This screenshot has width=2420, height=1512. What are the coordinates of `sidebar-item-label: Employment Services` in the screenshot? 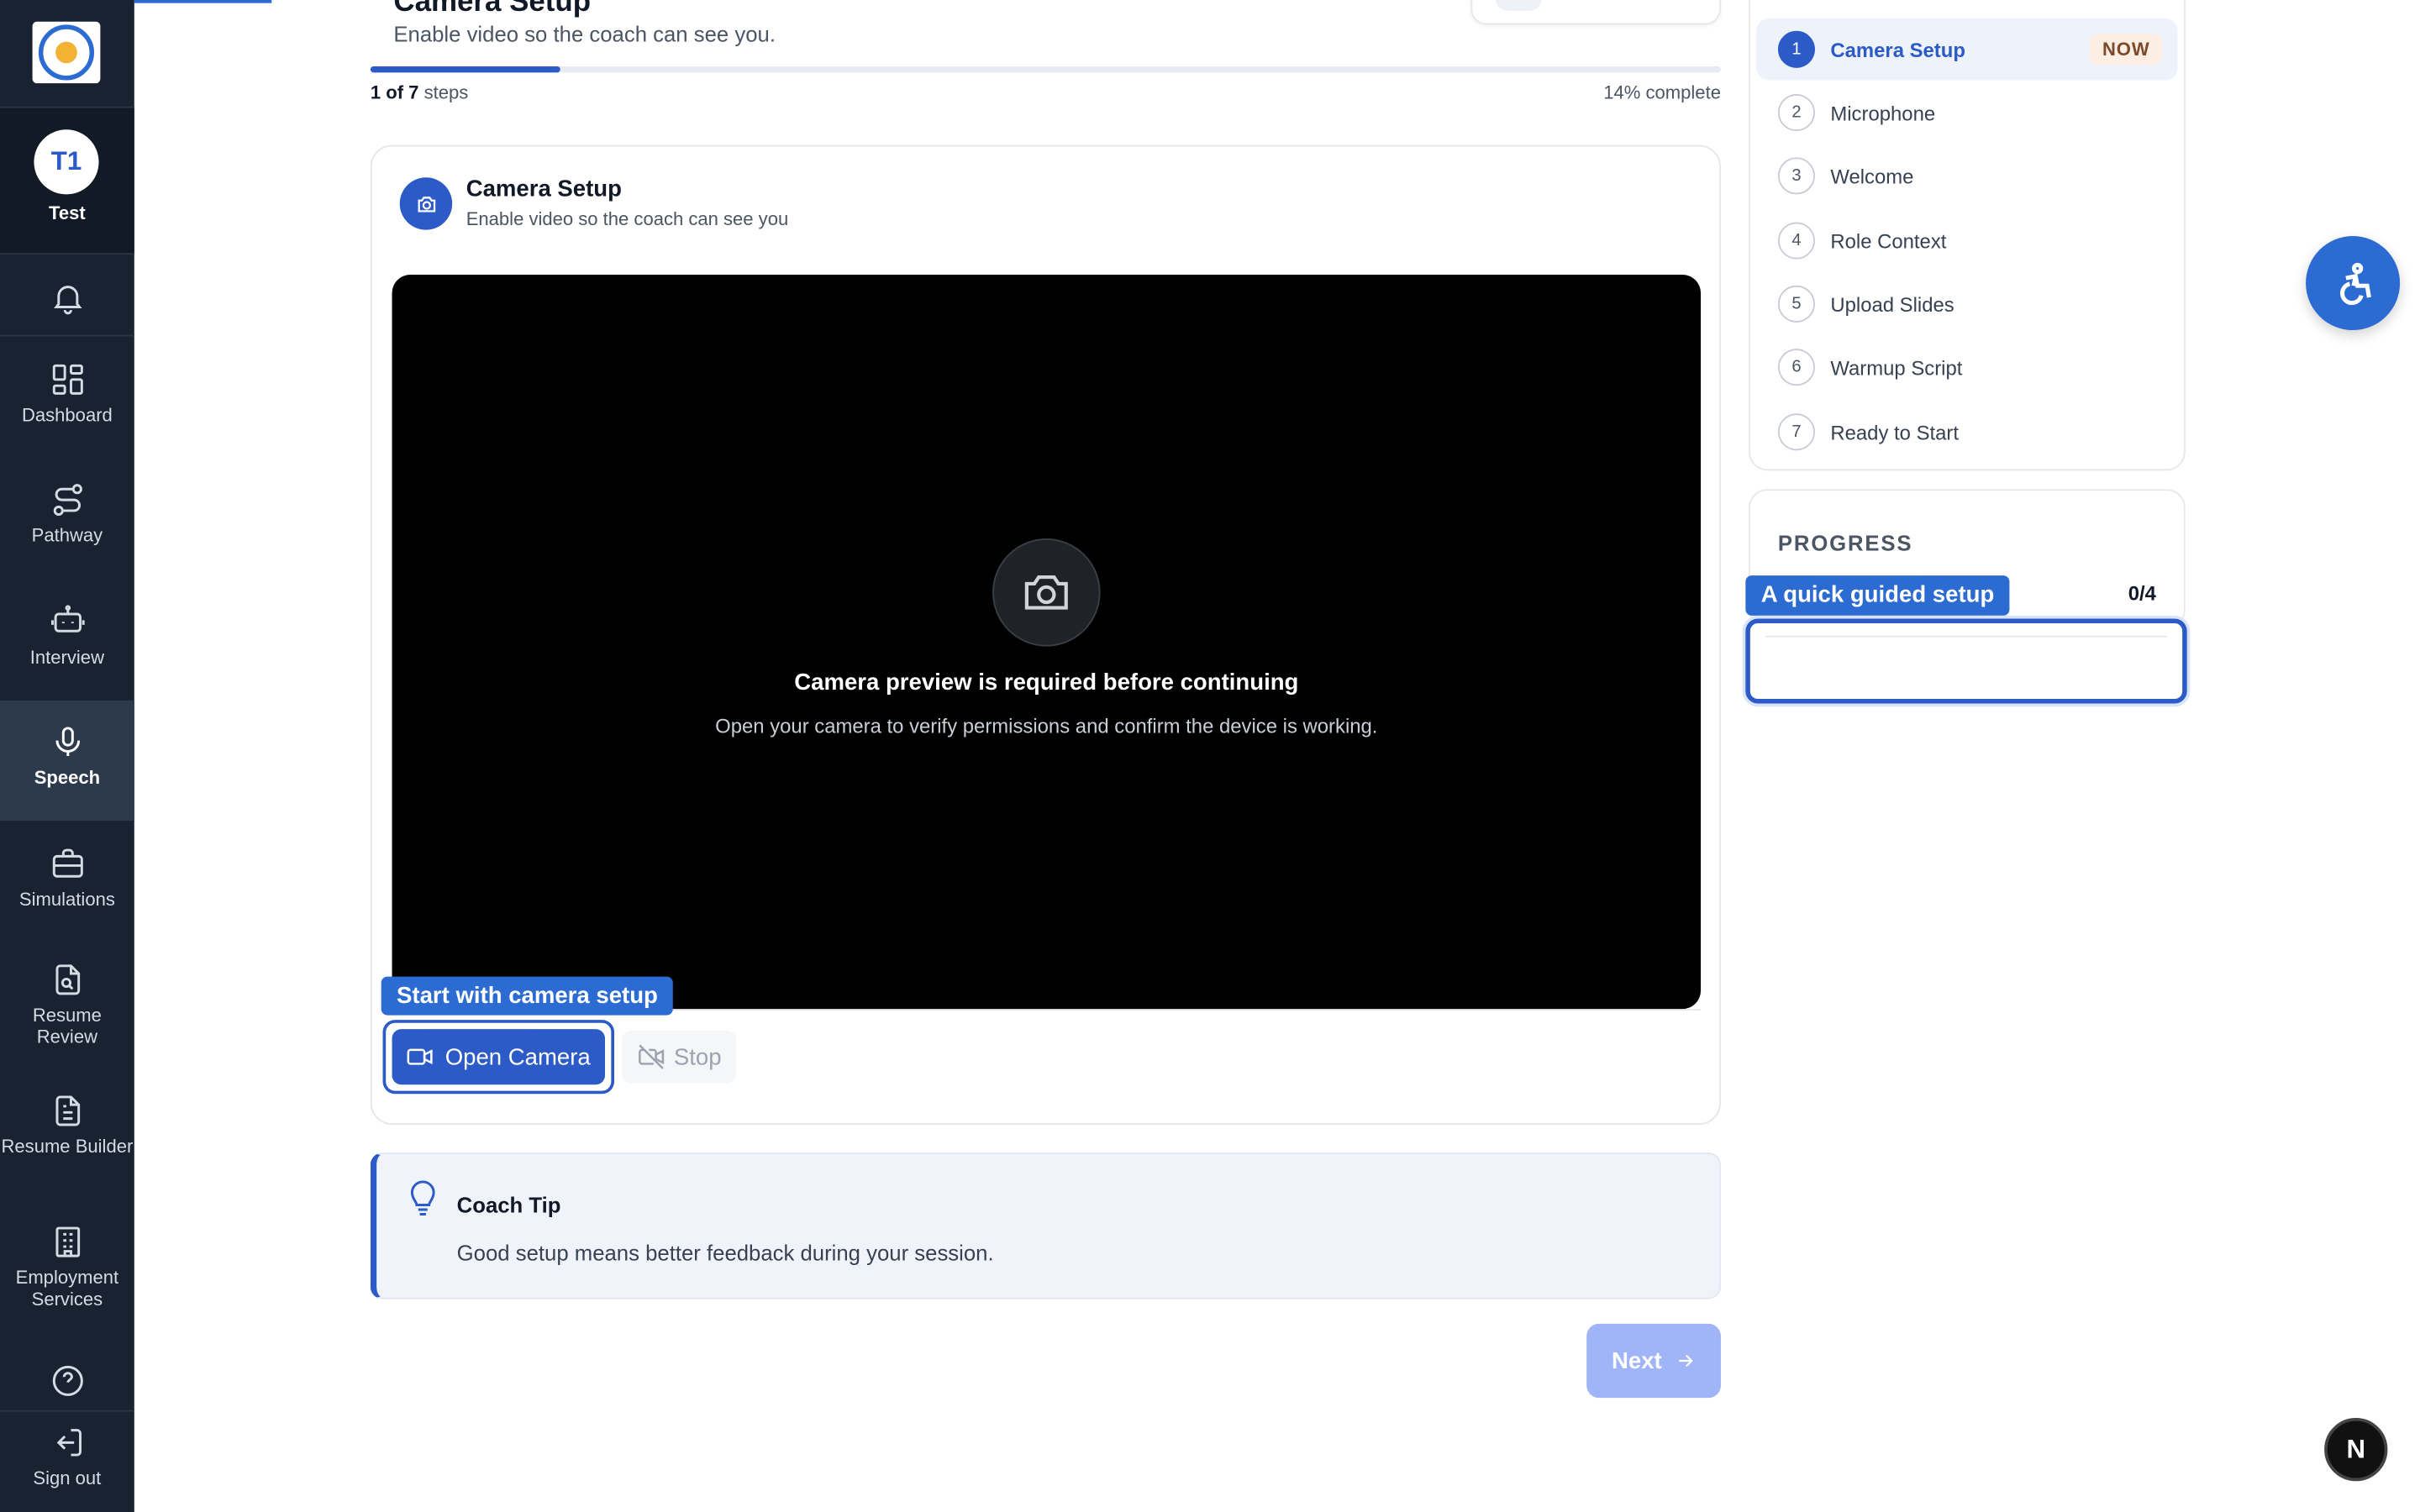 It's located at (67, 1288).